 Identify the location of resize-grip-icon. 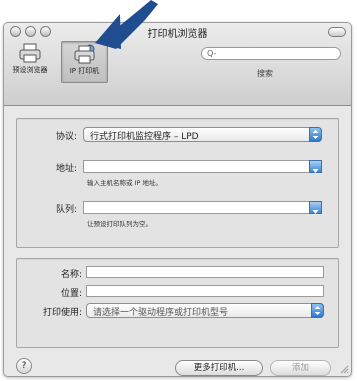
(344, 369).